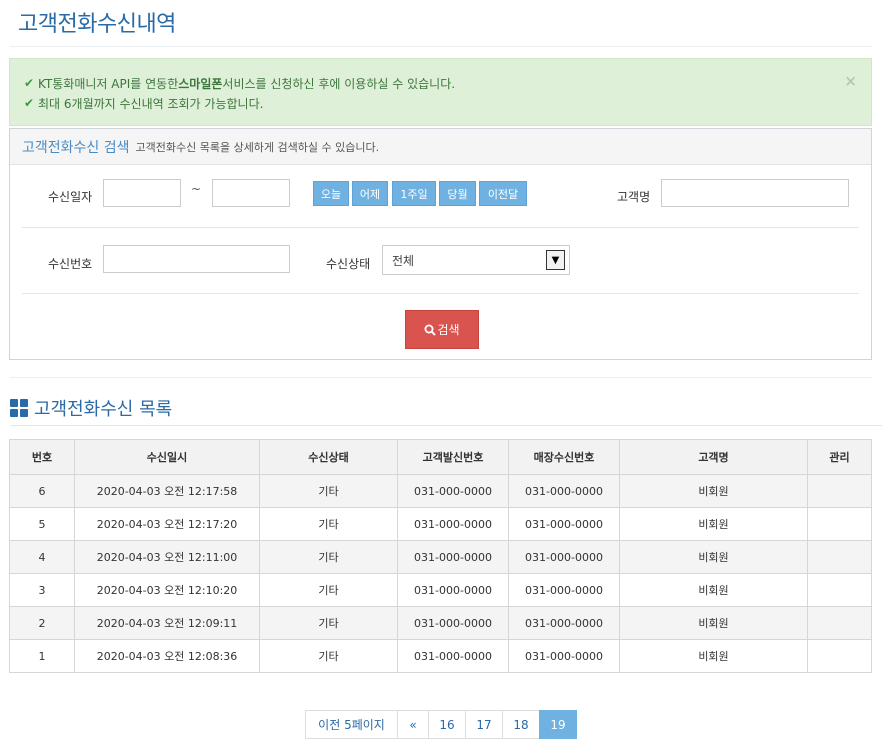 The height and width of the screenshot is (752, 882). Describe the element at coordinates (430, 330) in the screenshot. I see `search-icon` at that location.